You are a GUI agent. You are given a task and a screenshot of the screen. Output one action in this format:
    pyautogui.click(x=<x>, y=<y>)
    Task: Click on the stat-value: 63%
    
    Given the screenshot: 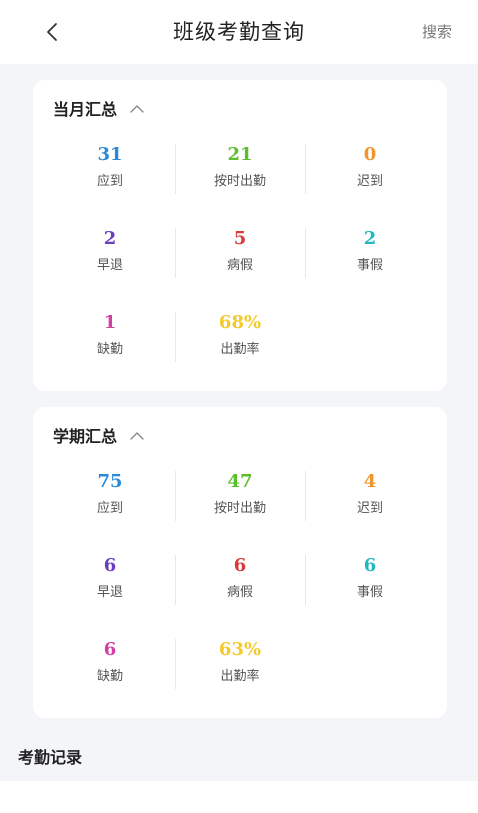 What is the action you would take?
    pyautogui.click(x=240, y=649)
    